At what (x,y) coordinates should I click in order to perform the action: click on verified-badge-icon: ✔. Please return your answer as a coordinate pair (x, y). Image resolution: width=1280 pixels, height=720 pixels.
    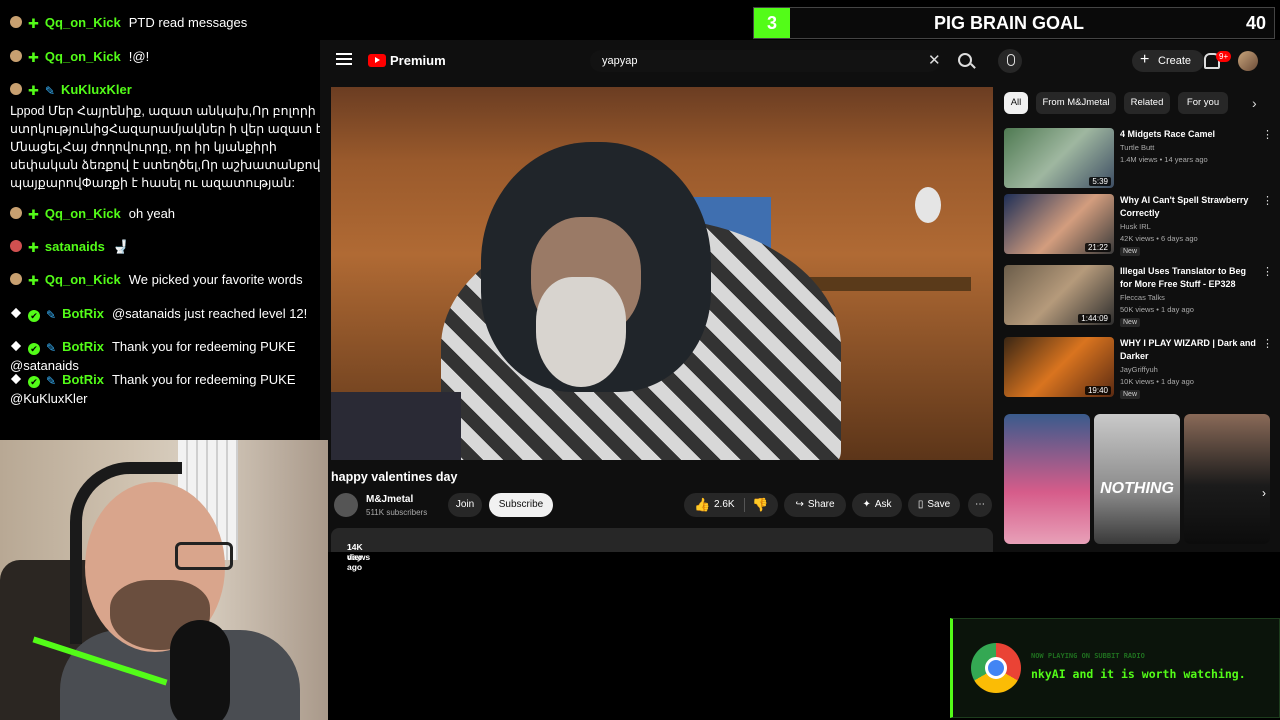
    Looking at the image, I should click on (34, 349).